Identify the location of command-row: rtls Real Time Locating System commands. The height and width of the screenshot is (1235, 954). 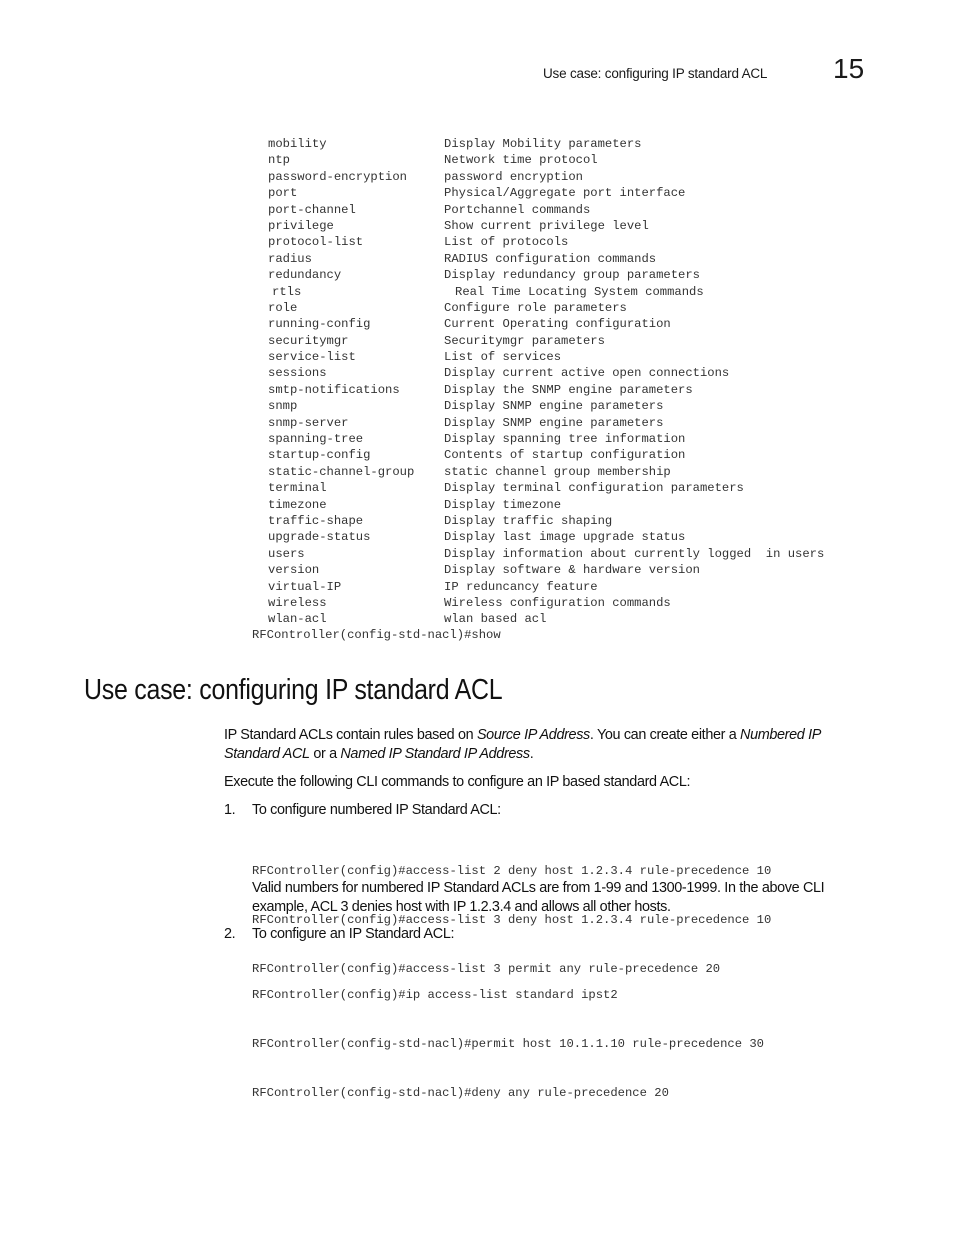
(546, 292).